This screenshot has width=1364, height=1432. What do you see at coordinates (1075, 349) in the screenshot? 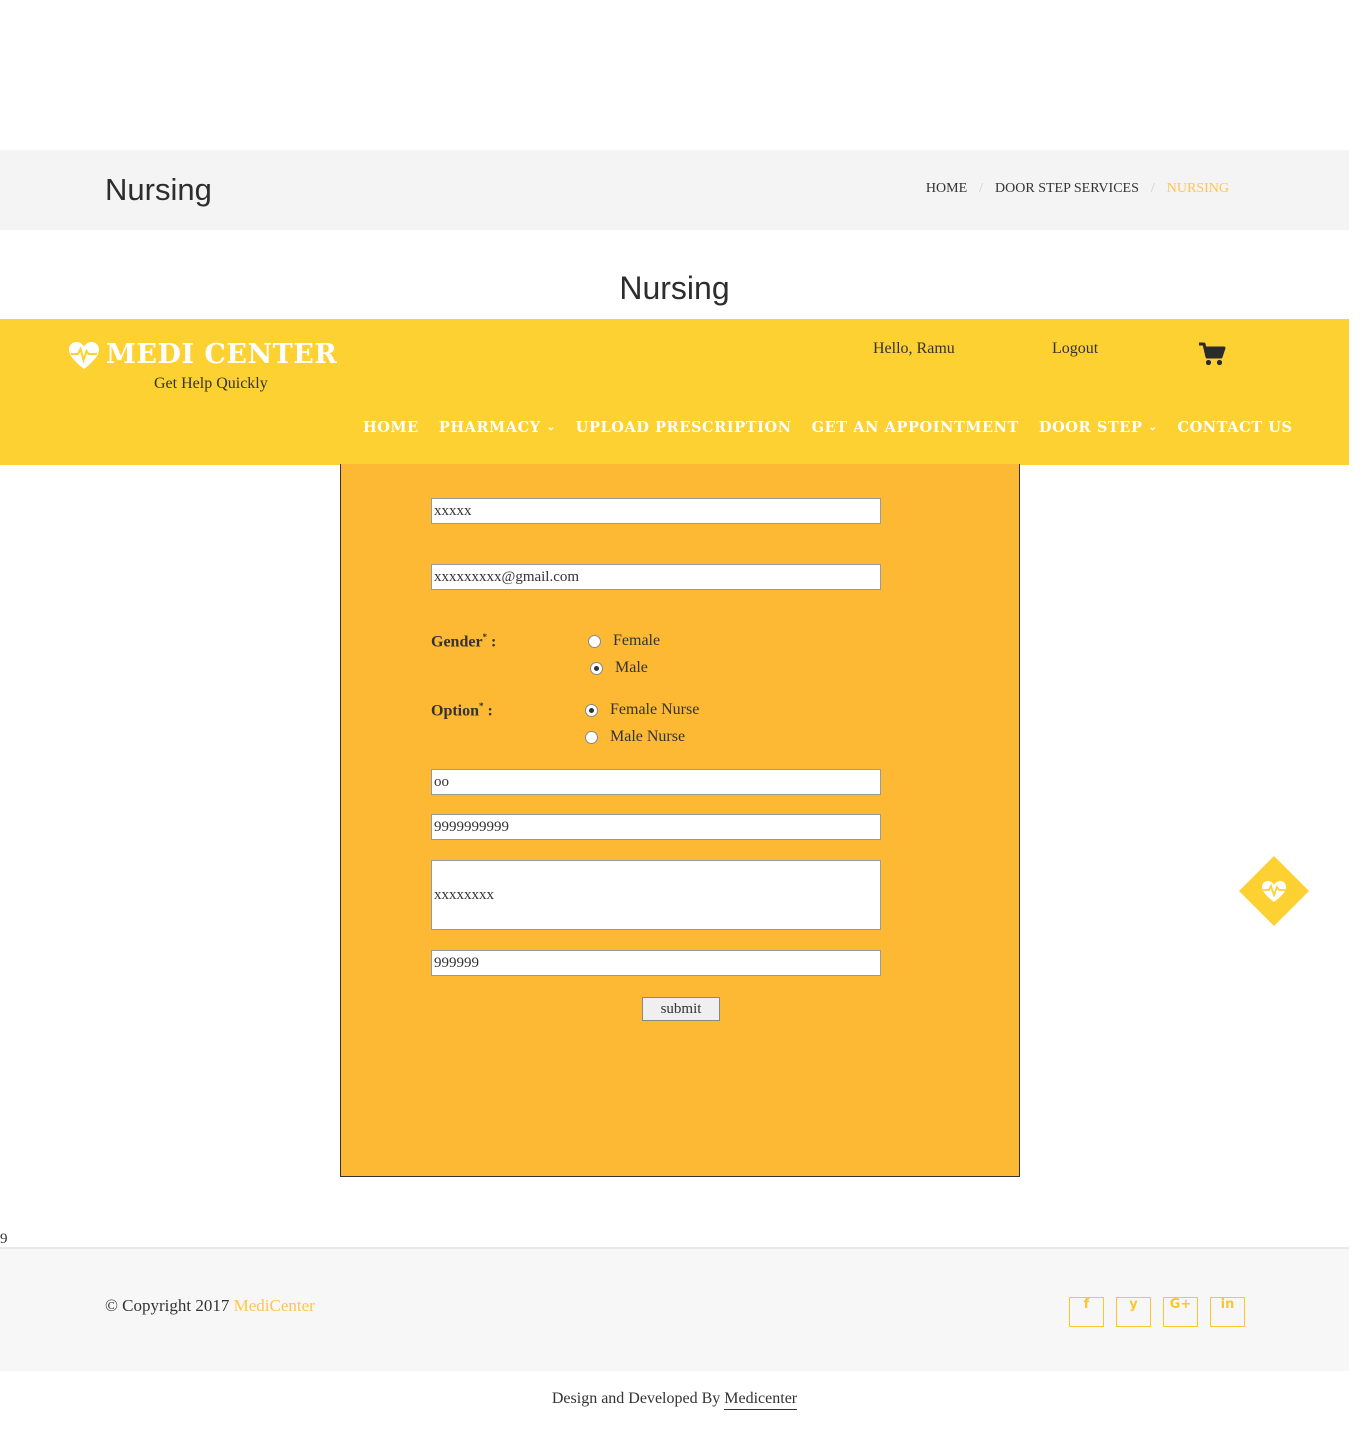
I see `logout-link: Logout` at bounding box center [1075, 349].